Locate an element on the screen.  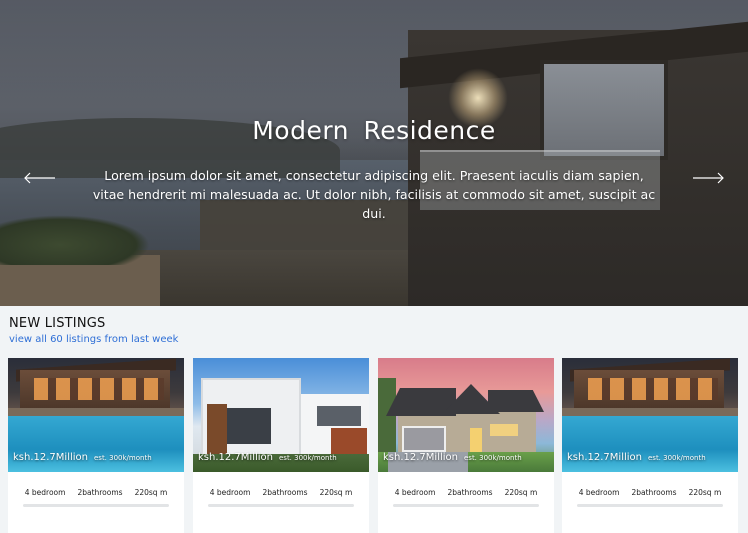
arrow-right-icon is located at coordinates (708, 178).